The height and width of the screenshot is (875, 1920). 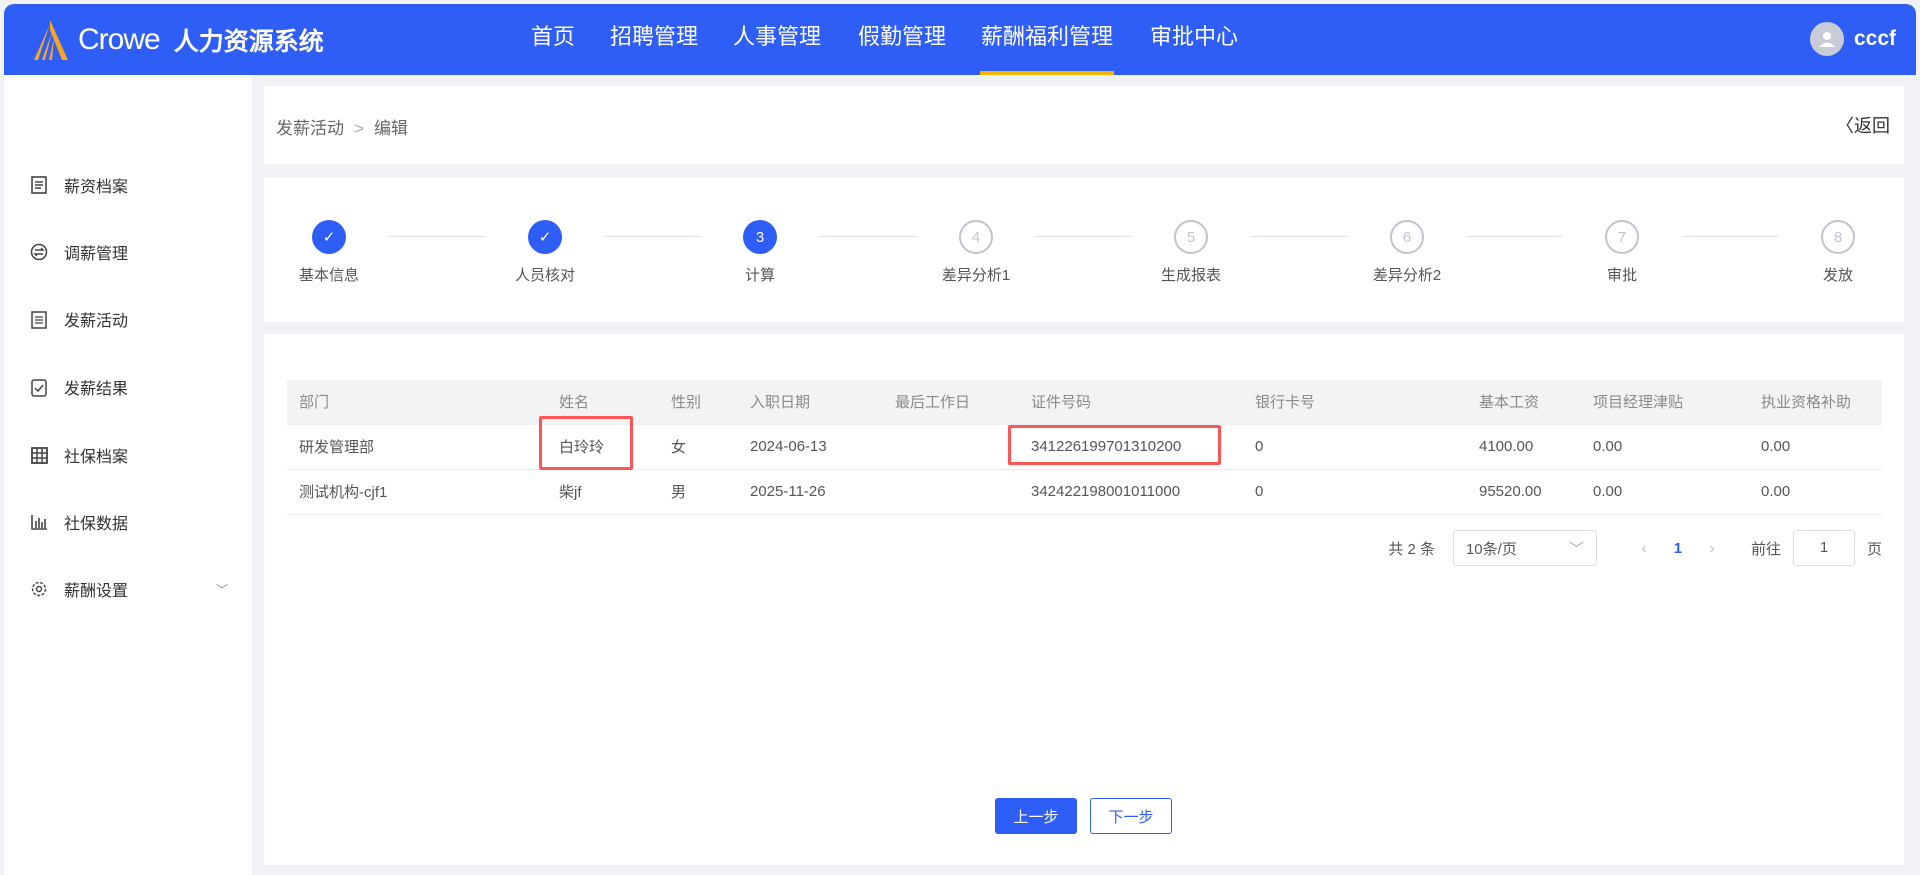 I want to click on sidebar-item-salary-settings: 薪酬设置 ﹀, so click(x=128, y=589).